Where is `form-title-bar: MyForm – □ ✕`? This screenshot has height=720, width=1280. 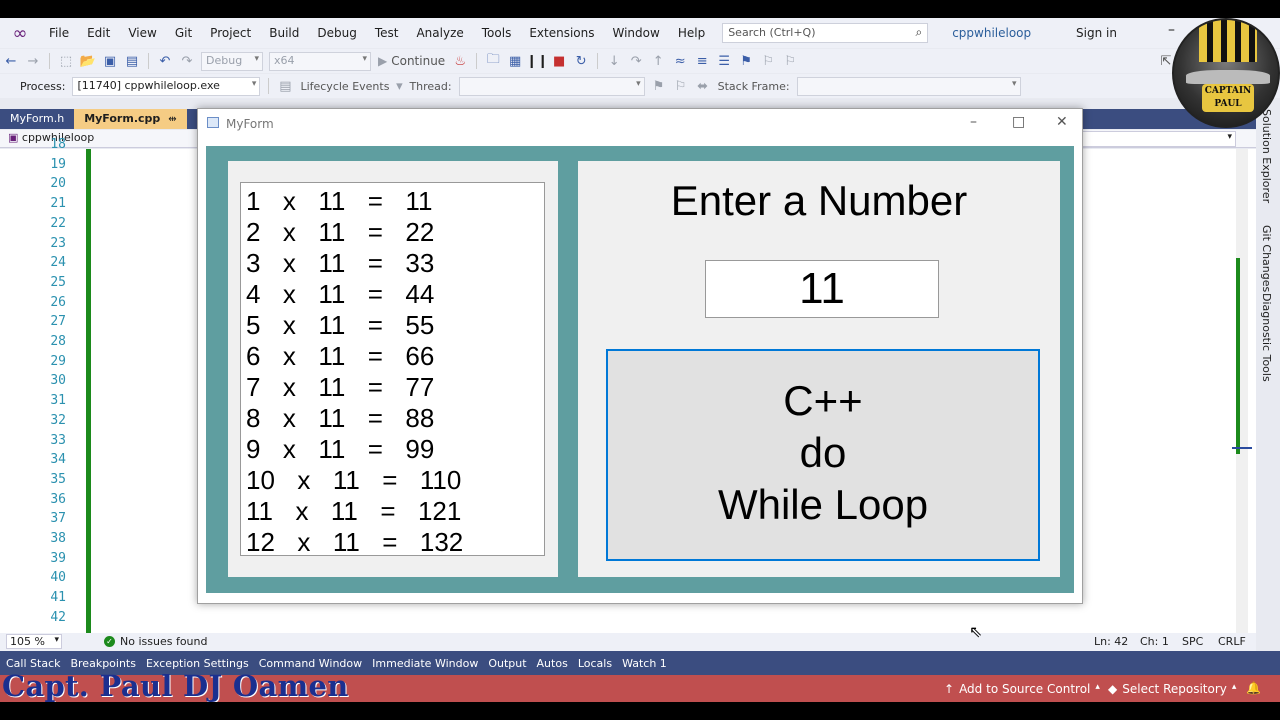 form-title-bar: MyForm – □ ✕ is located at coordinates (640, 124).